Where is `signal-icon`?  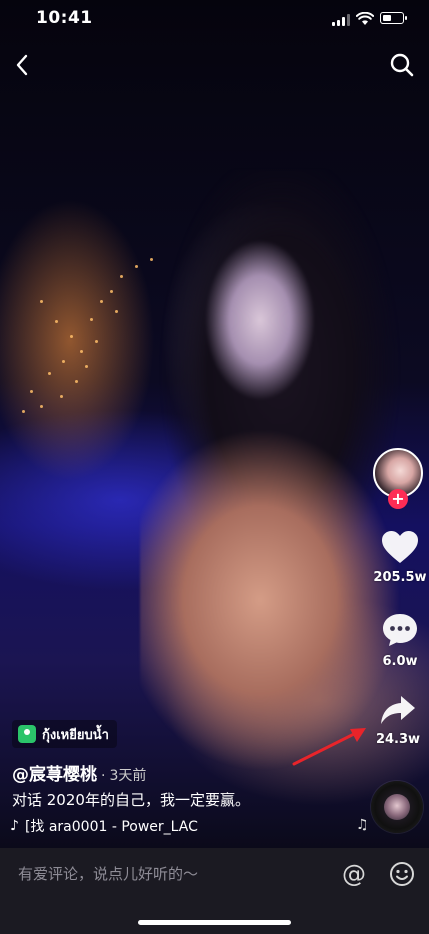 signal-icon is located at coordinates (341, 20).